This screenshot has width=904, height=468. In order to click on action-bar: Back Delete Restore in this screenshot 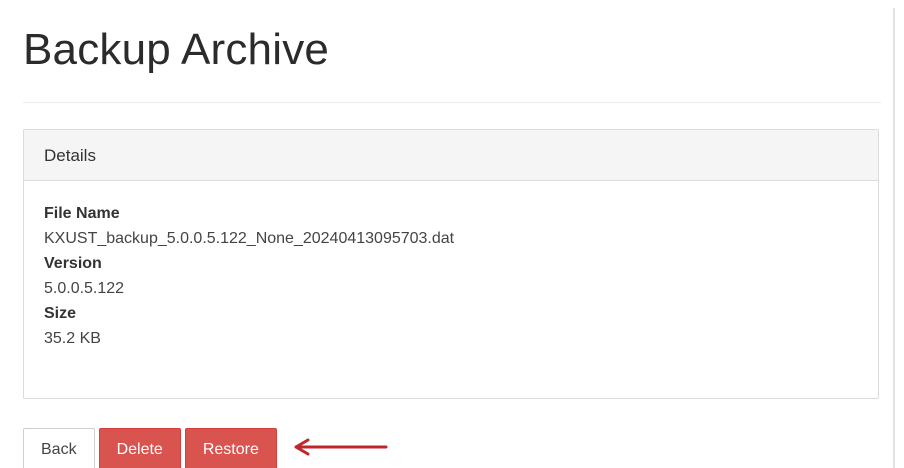, I will do `click(152, 448)`.